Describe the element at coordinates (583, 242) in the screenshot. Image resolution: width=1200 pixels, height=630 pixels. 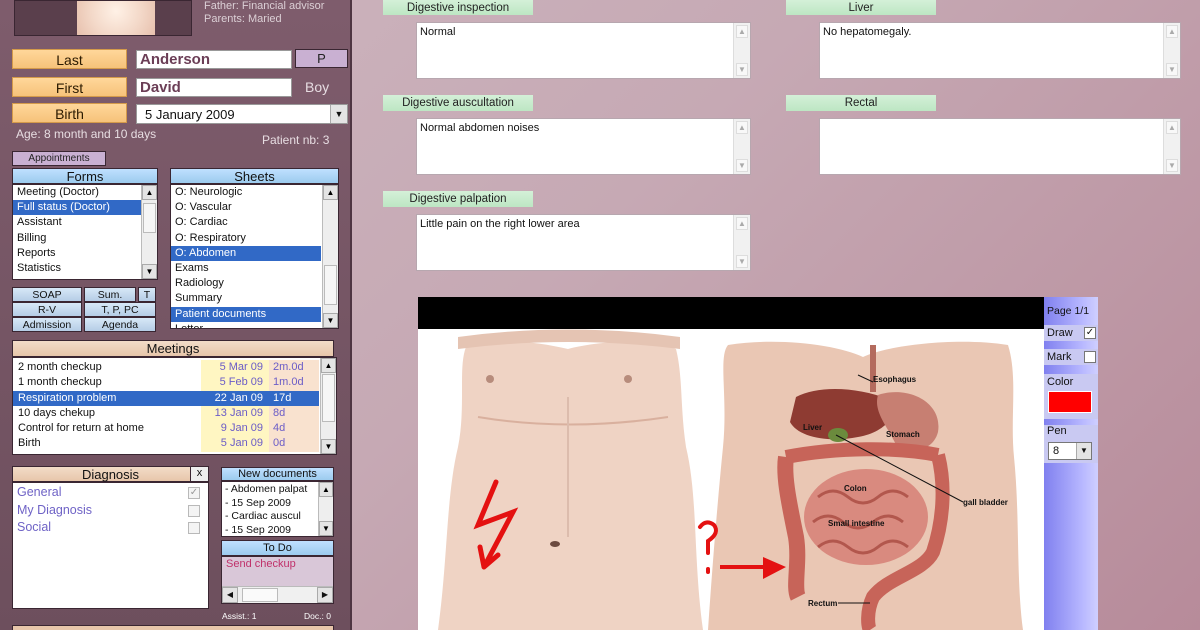
I see `digestive-palpation-field: Little pain on the right lower area ▲ ▼` at that location.